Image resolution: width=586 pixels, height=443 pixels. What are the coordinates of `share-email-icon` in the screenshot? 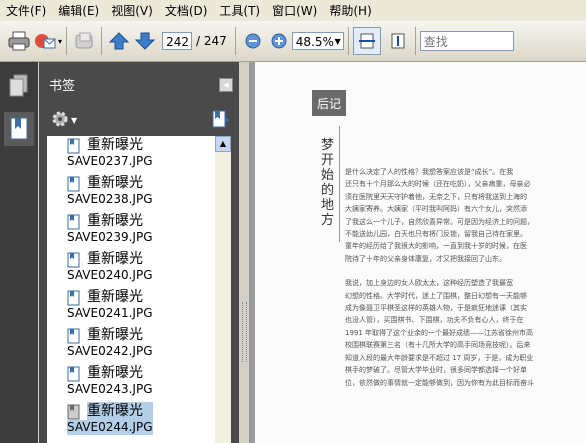 It's located at (45, 41).